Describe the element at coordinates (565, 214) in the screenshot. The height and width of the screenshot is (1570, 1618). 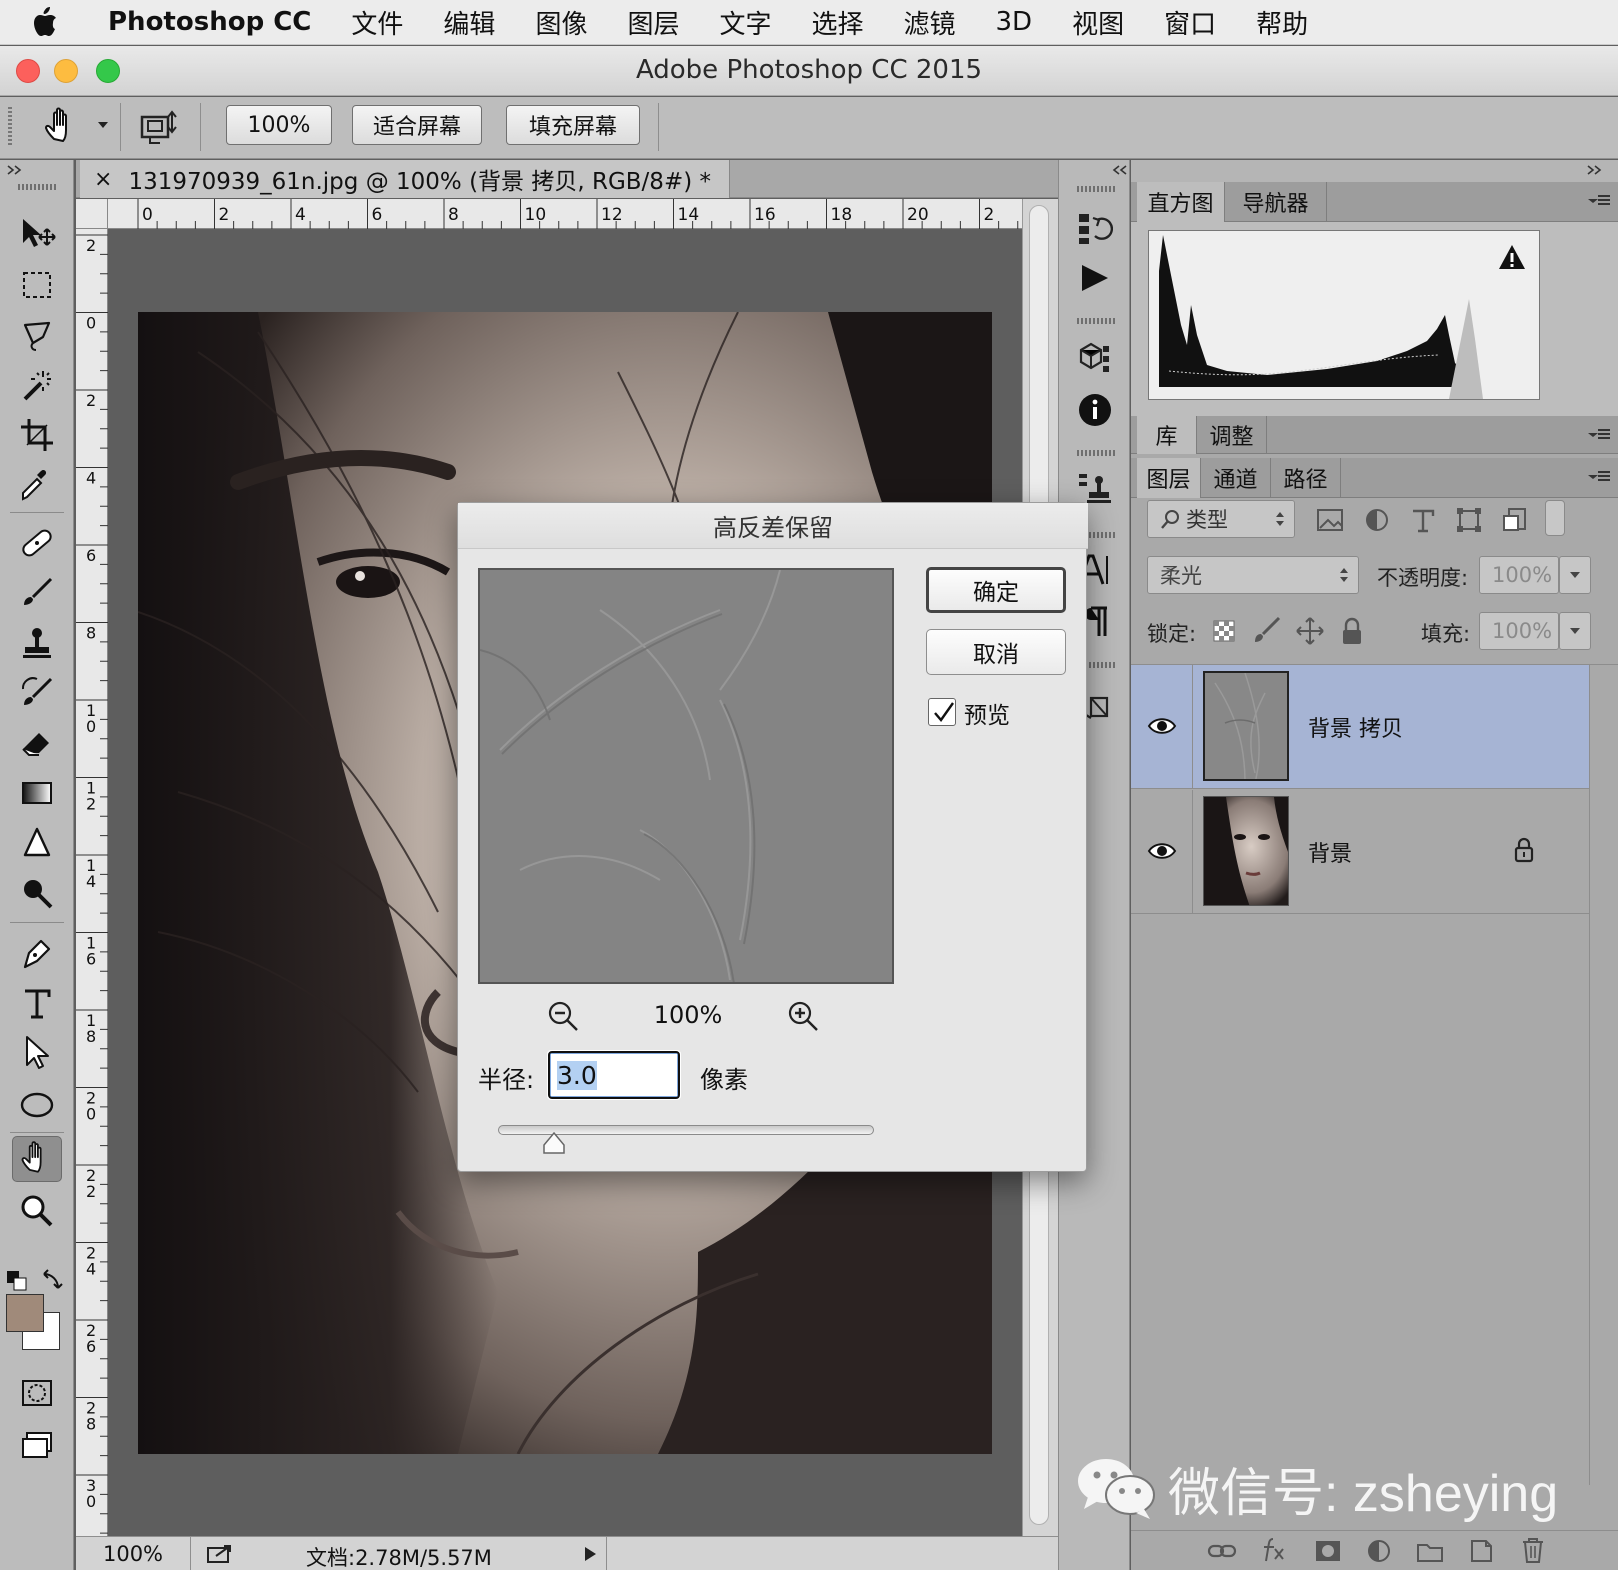
I see `horizontal-ruler: 0 2 4 6 8 10 12 14 16 18 20 2` at that location.